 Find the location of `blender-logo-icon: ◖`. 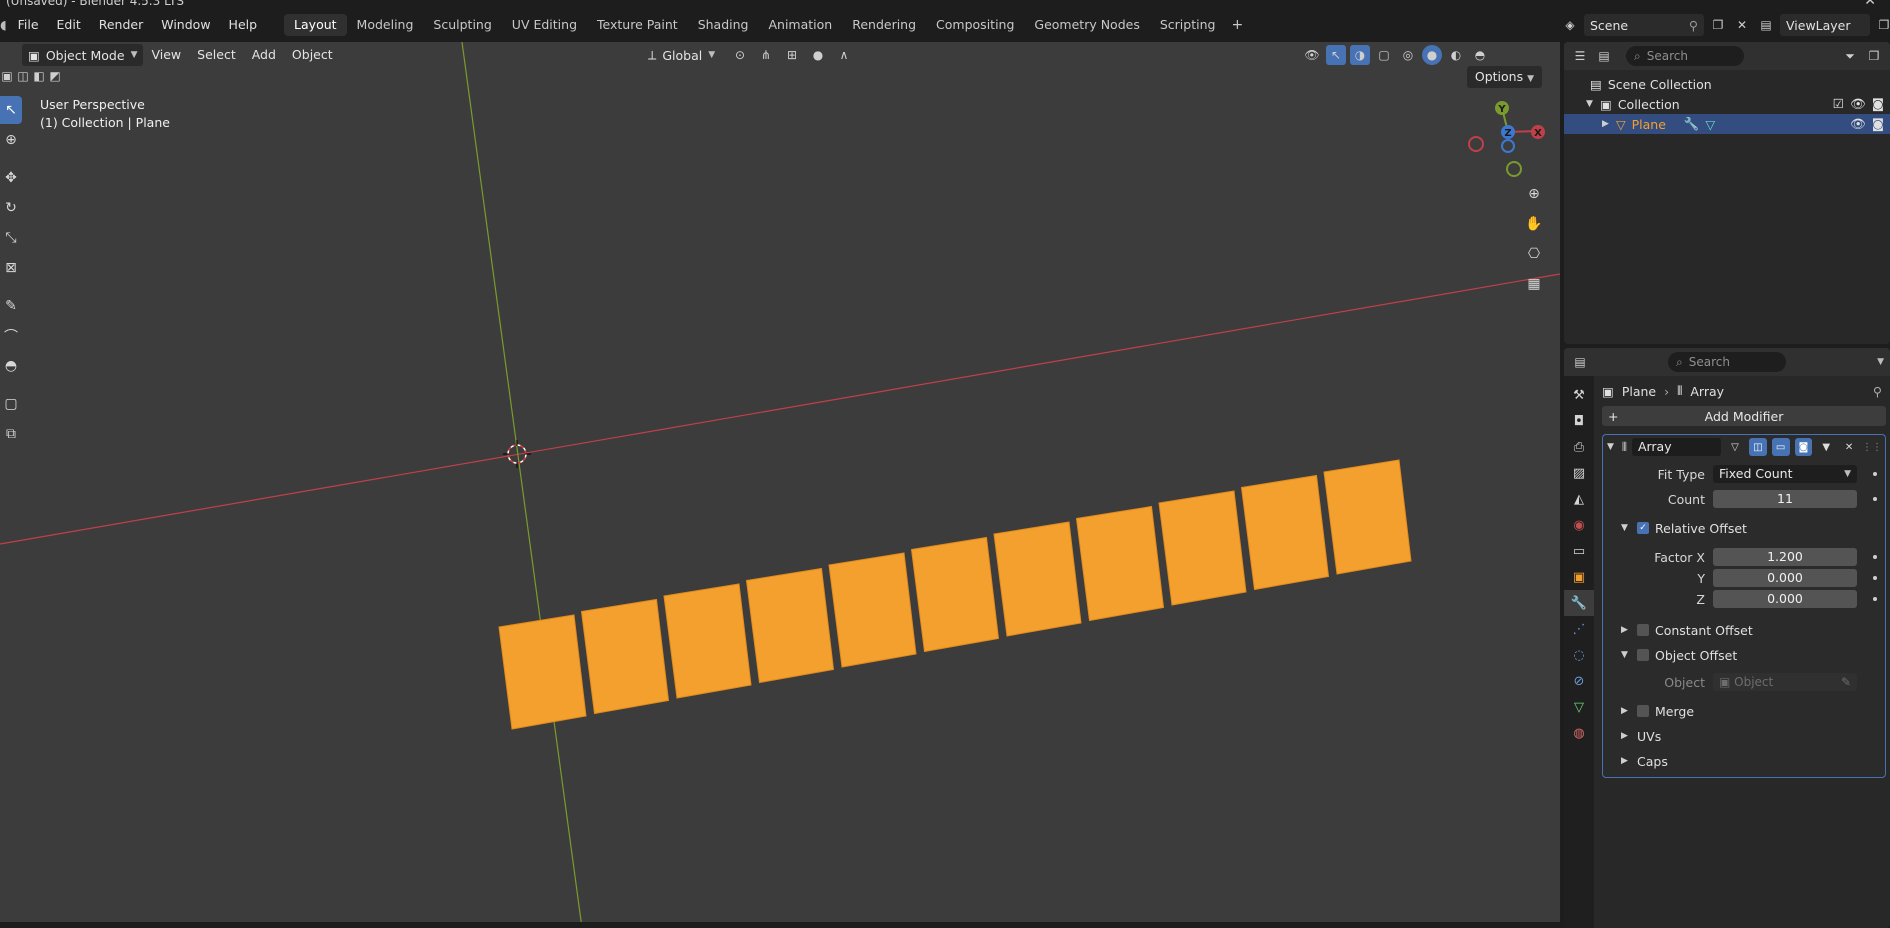

blender-logo-icon: ◖ is located at coordinates (4, 25).